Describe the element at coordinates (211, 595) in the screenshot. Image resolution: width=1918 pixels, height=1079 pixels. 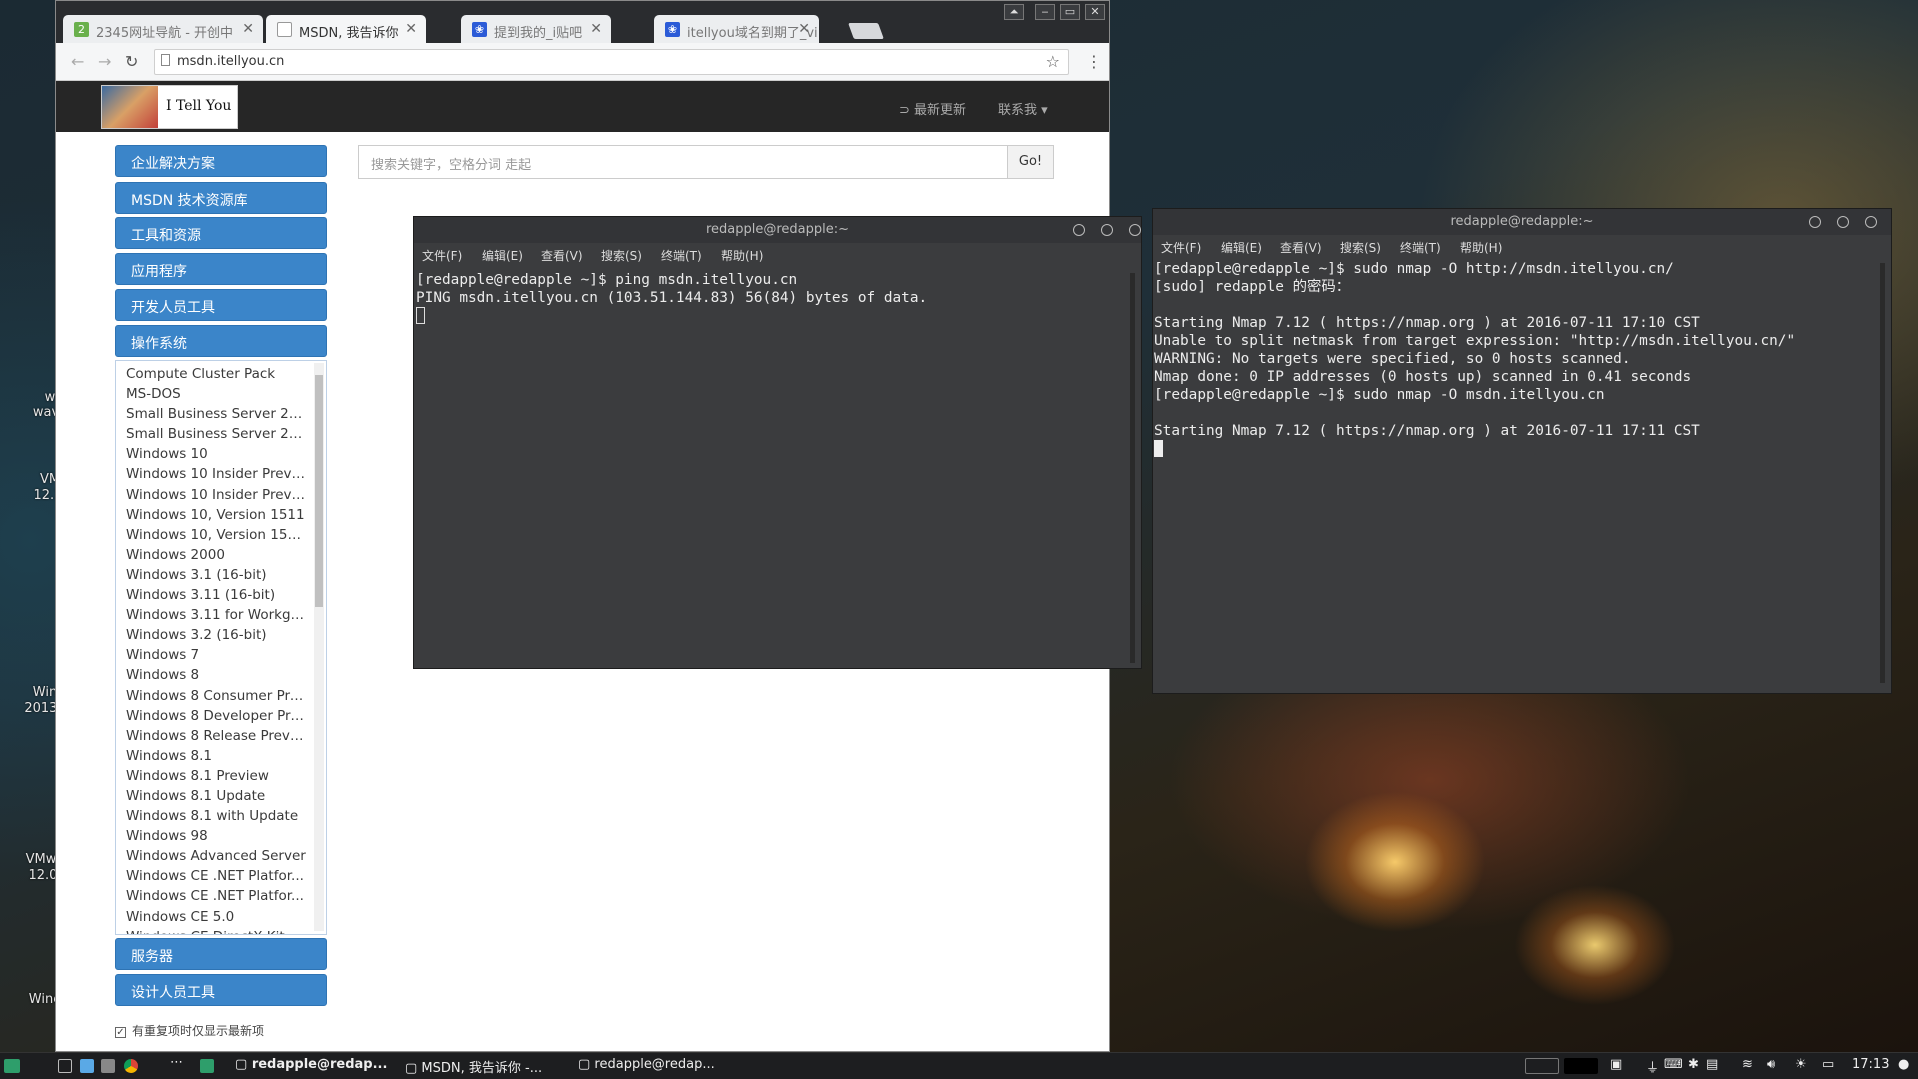
I see `os-list-item: Windows 3.11 (16-bit)` at that location.